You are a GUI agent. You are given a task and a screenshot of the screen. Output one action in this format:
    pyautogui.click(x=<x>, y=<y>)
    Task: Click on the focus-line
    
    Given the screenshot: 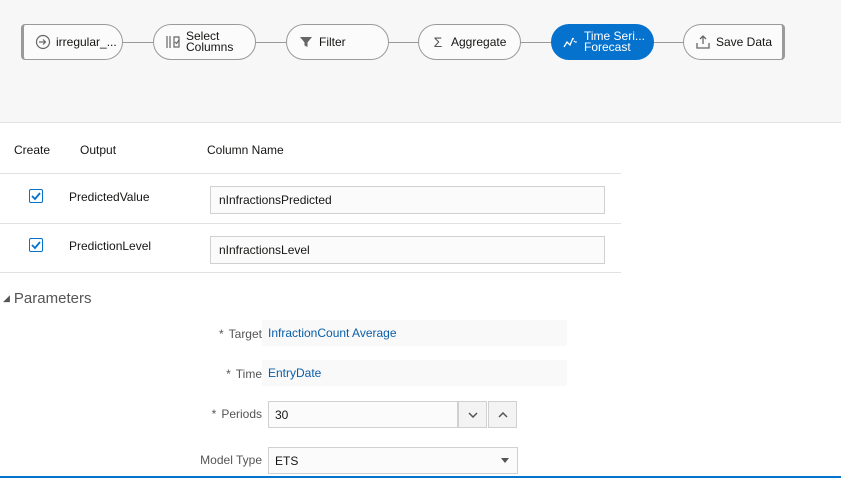 What is the action you would take?
    pyautogui.click(x=420, y=477)
    